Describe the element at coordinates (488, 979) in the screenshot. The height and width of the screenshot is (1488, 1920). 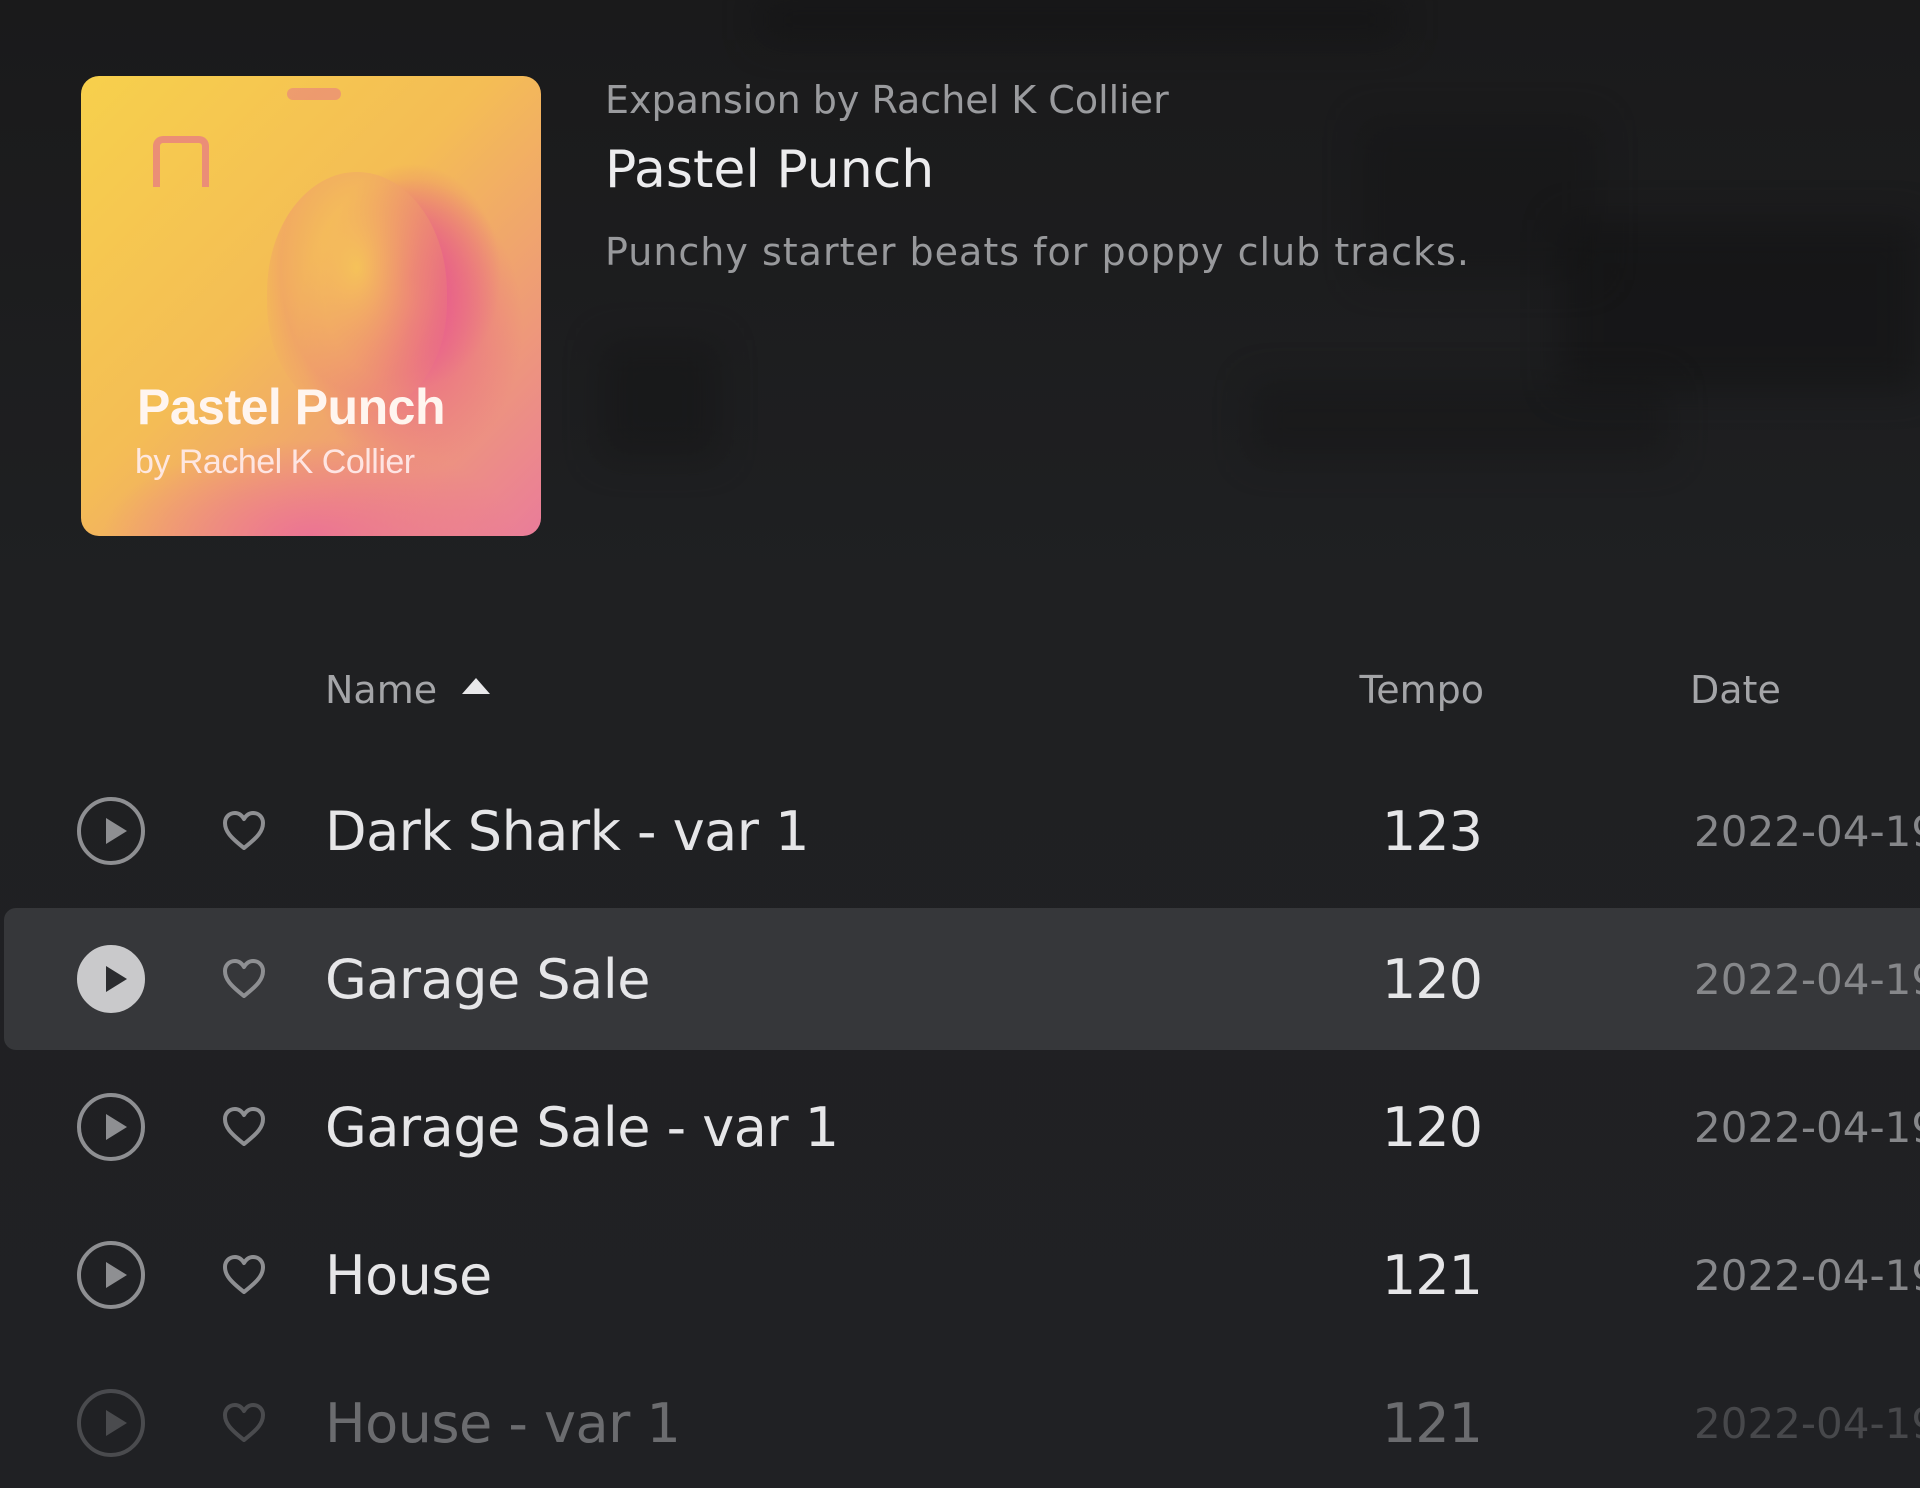
I see `track-name: Garage Sale` at that location.